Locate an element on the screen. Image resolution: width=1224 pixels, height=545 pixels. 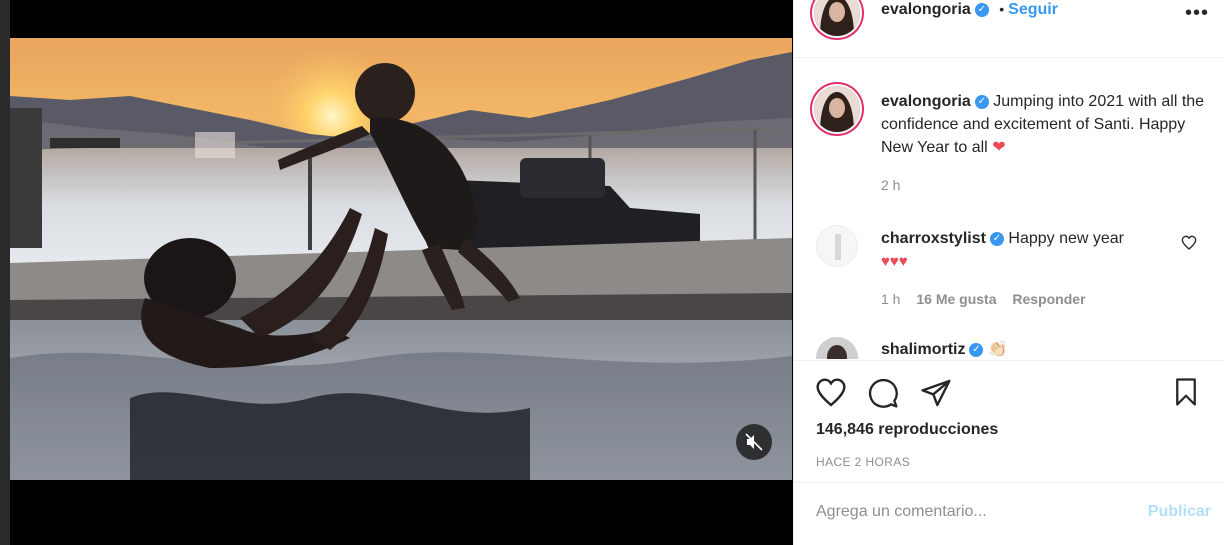
comment-time: 1 h is located at coordinates (891, 299).